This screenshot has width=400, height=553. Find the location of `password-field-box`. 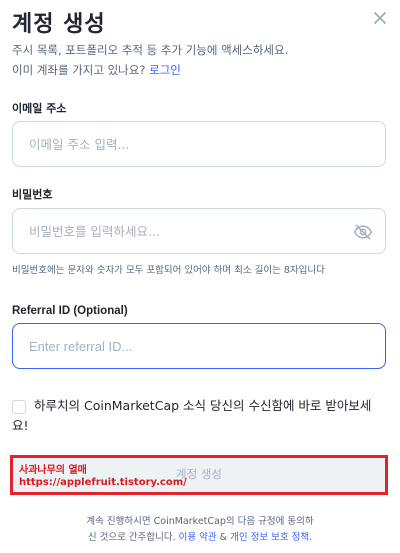

password-field-box is located at coordinates (199, 231).